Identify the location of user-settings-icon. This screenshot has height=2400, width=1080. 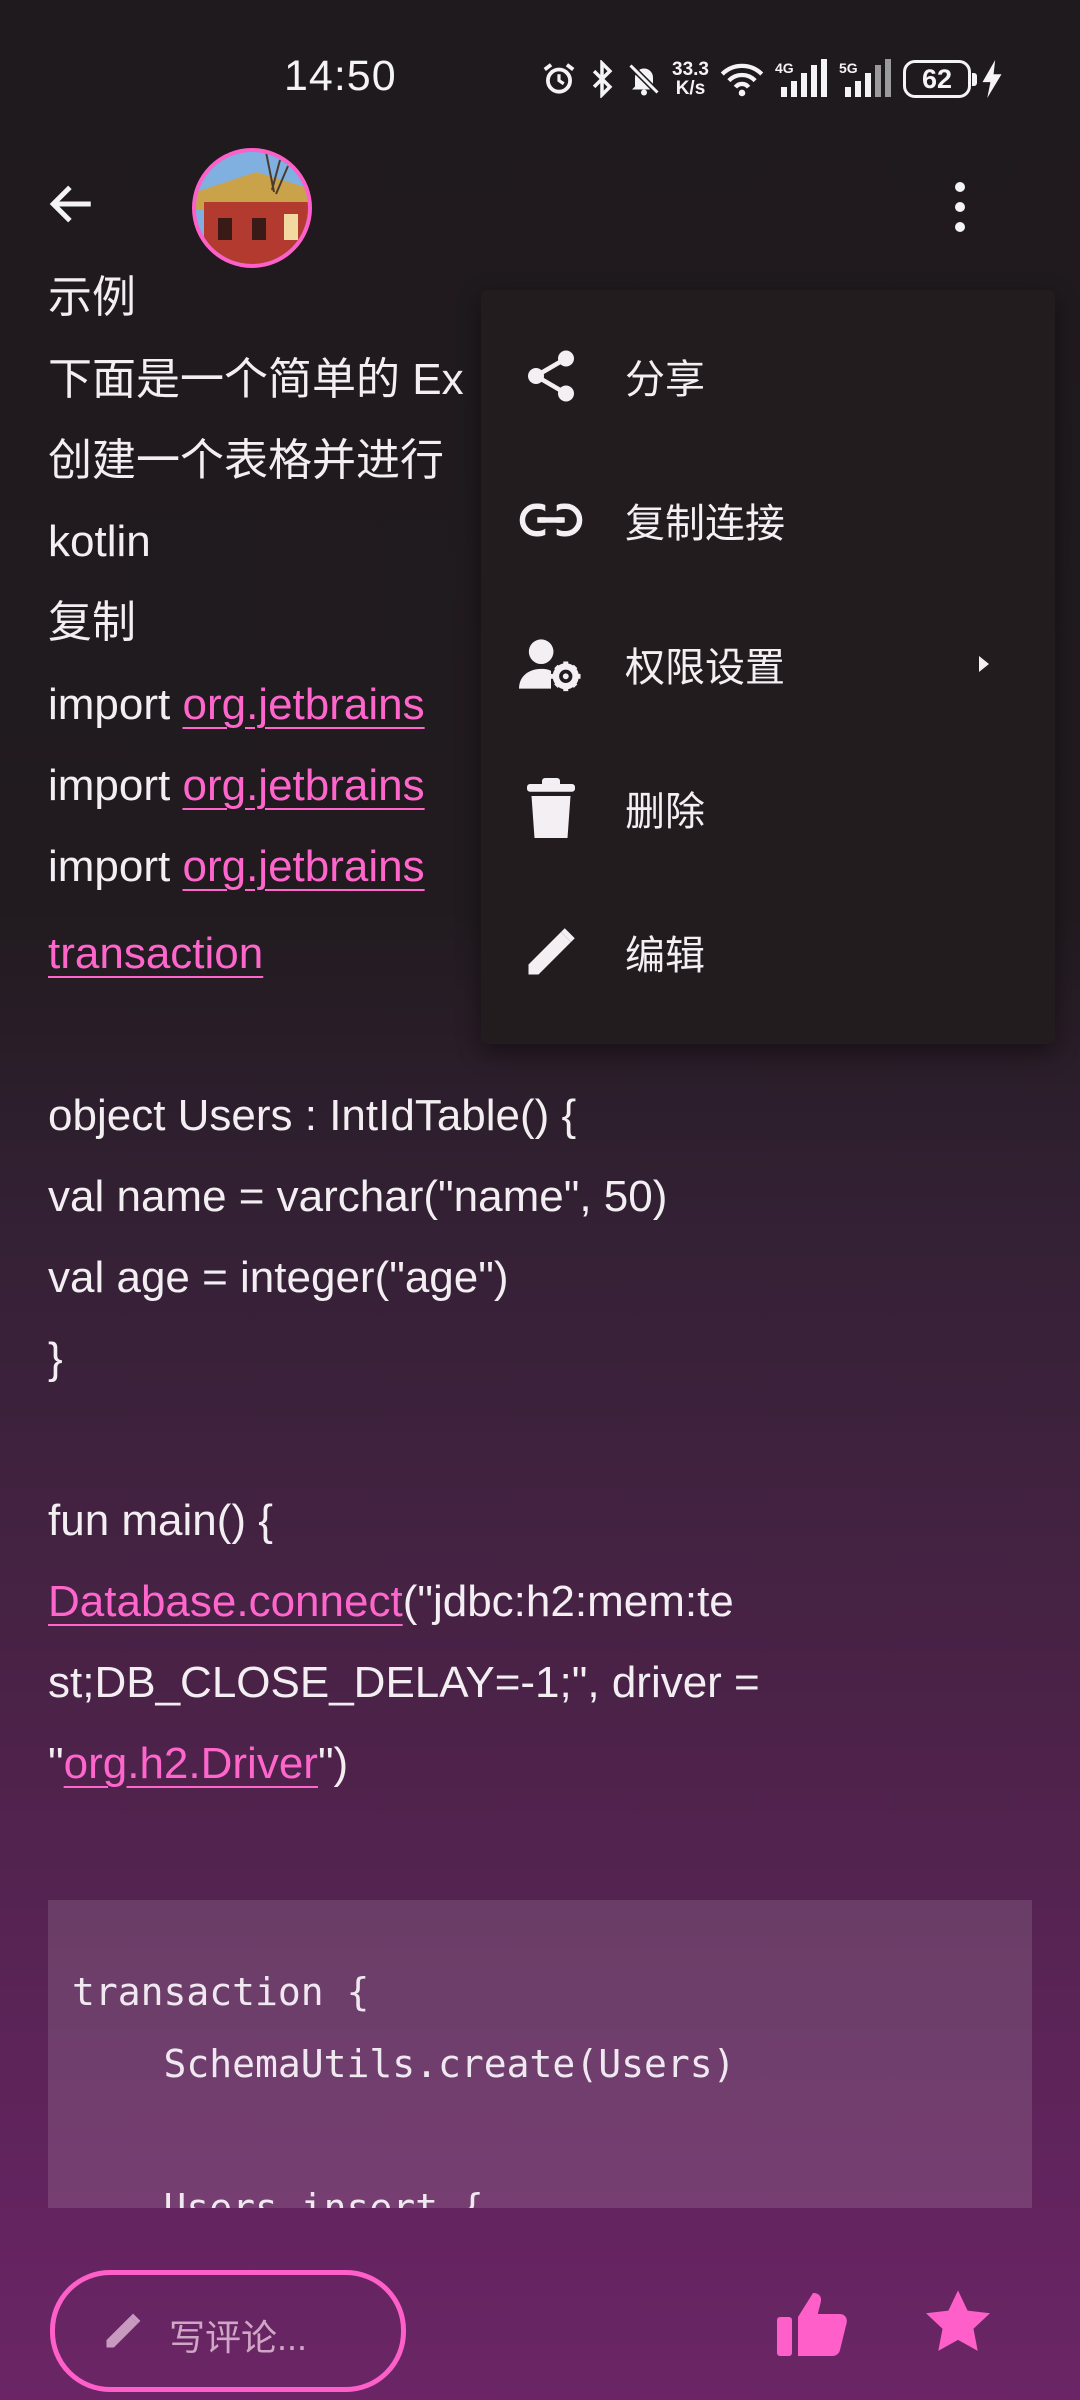
(551, 664).